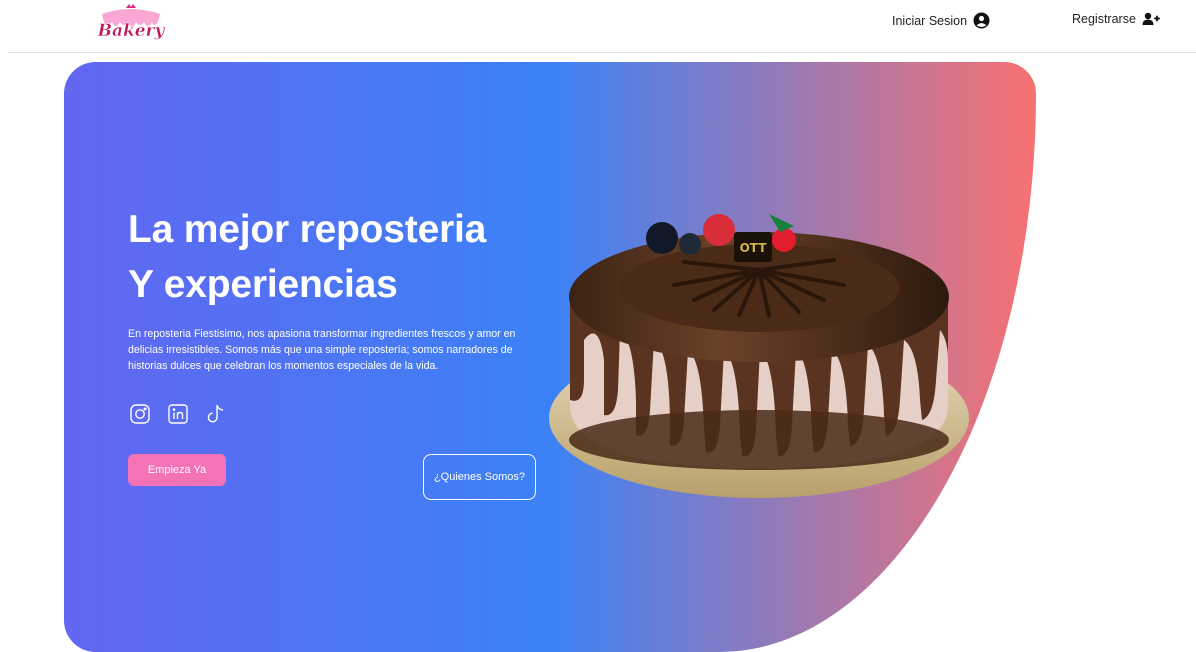  I want to click on register-label: Registrarse, so click(1104, 19).